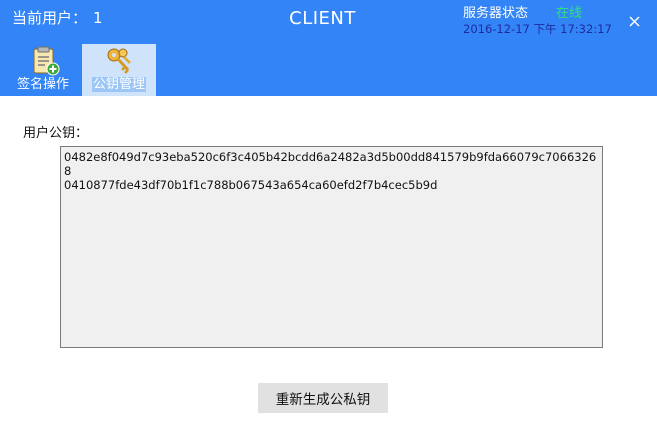  I want to click on server-status-label: 服务器状态, so click(496, 13).